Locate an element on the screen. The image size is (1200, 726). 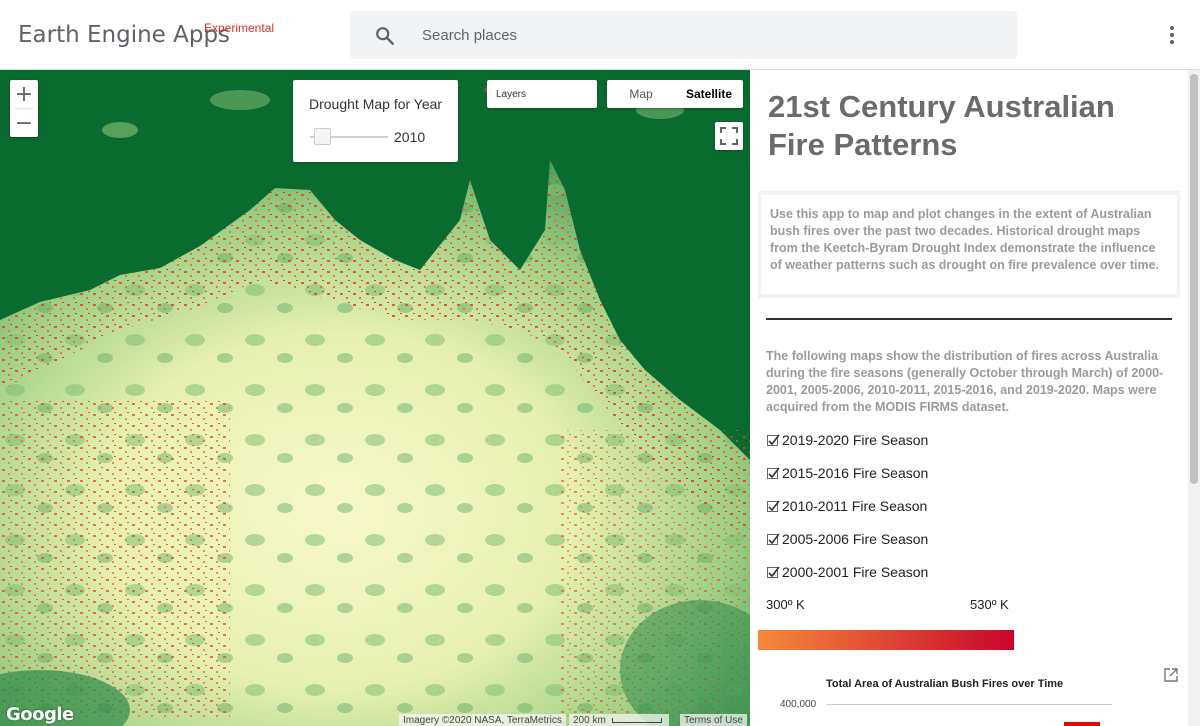
map-type-control: Map Satellite is located at coordinates (675, 94).